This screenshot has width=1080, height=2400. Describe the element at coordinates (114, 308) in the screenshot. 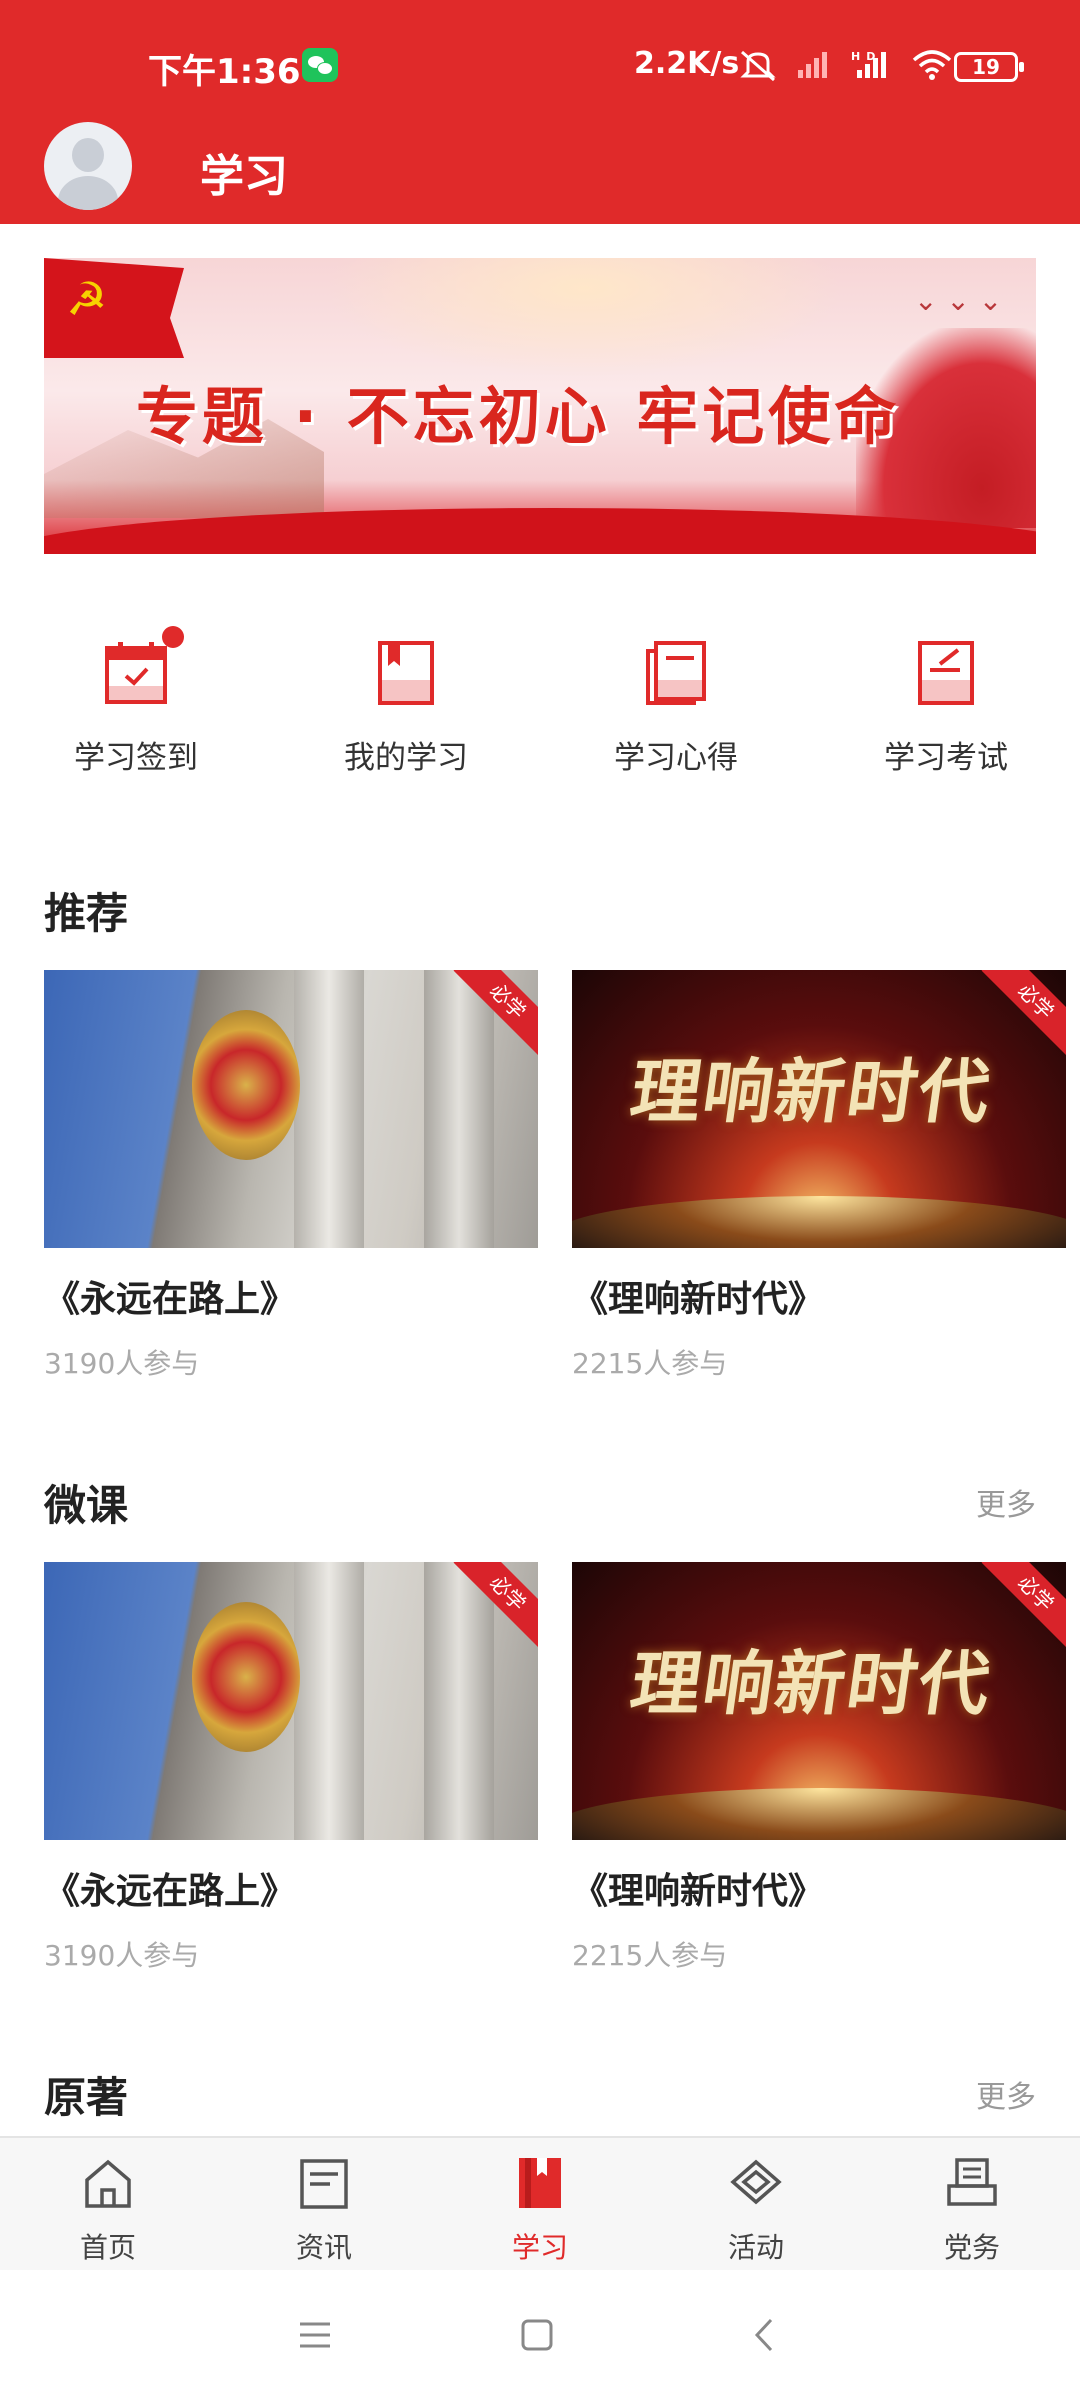

I see `party-flag-icon` at that location.